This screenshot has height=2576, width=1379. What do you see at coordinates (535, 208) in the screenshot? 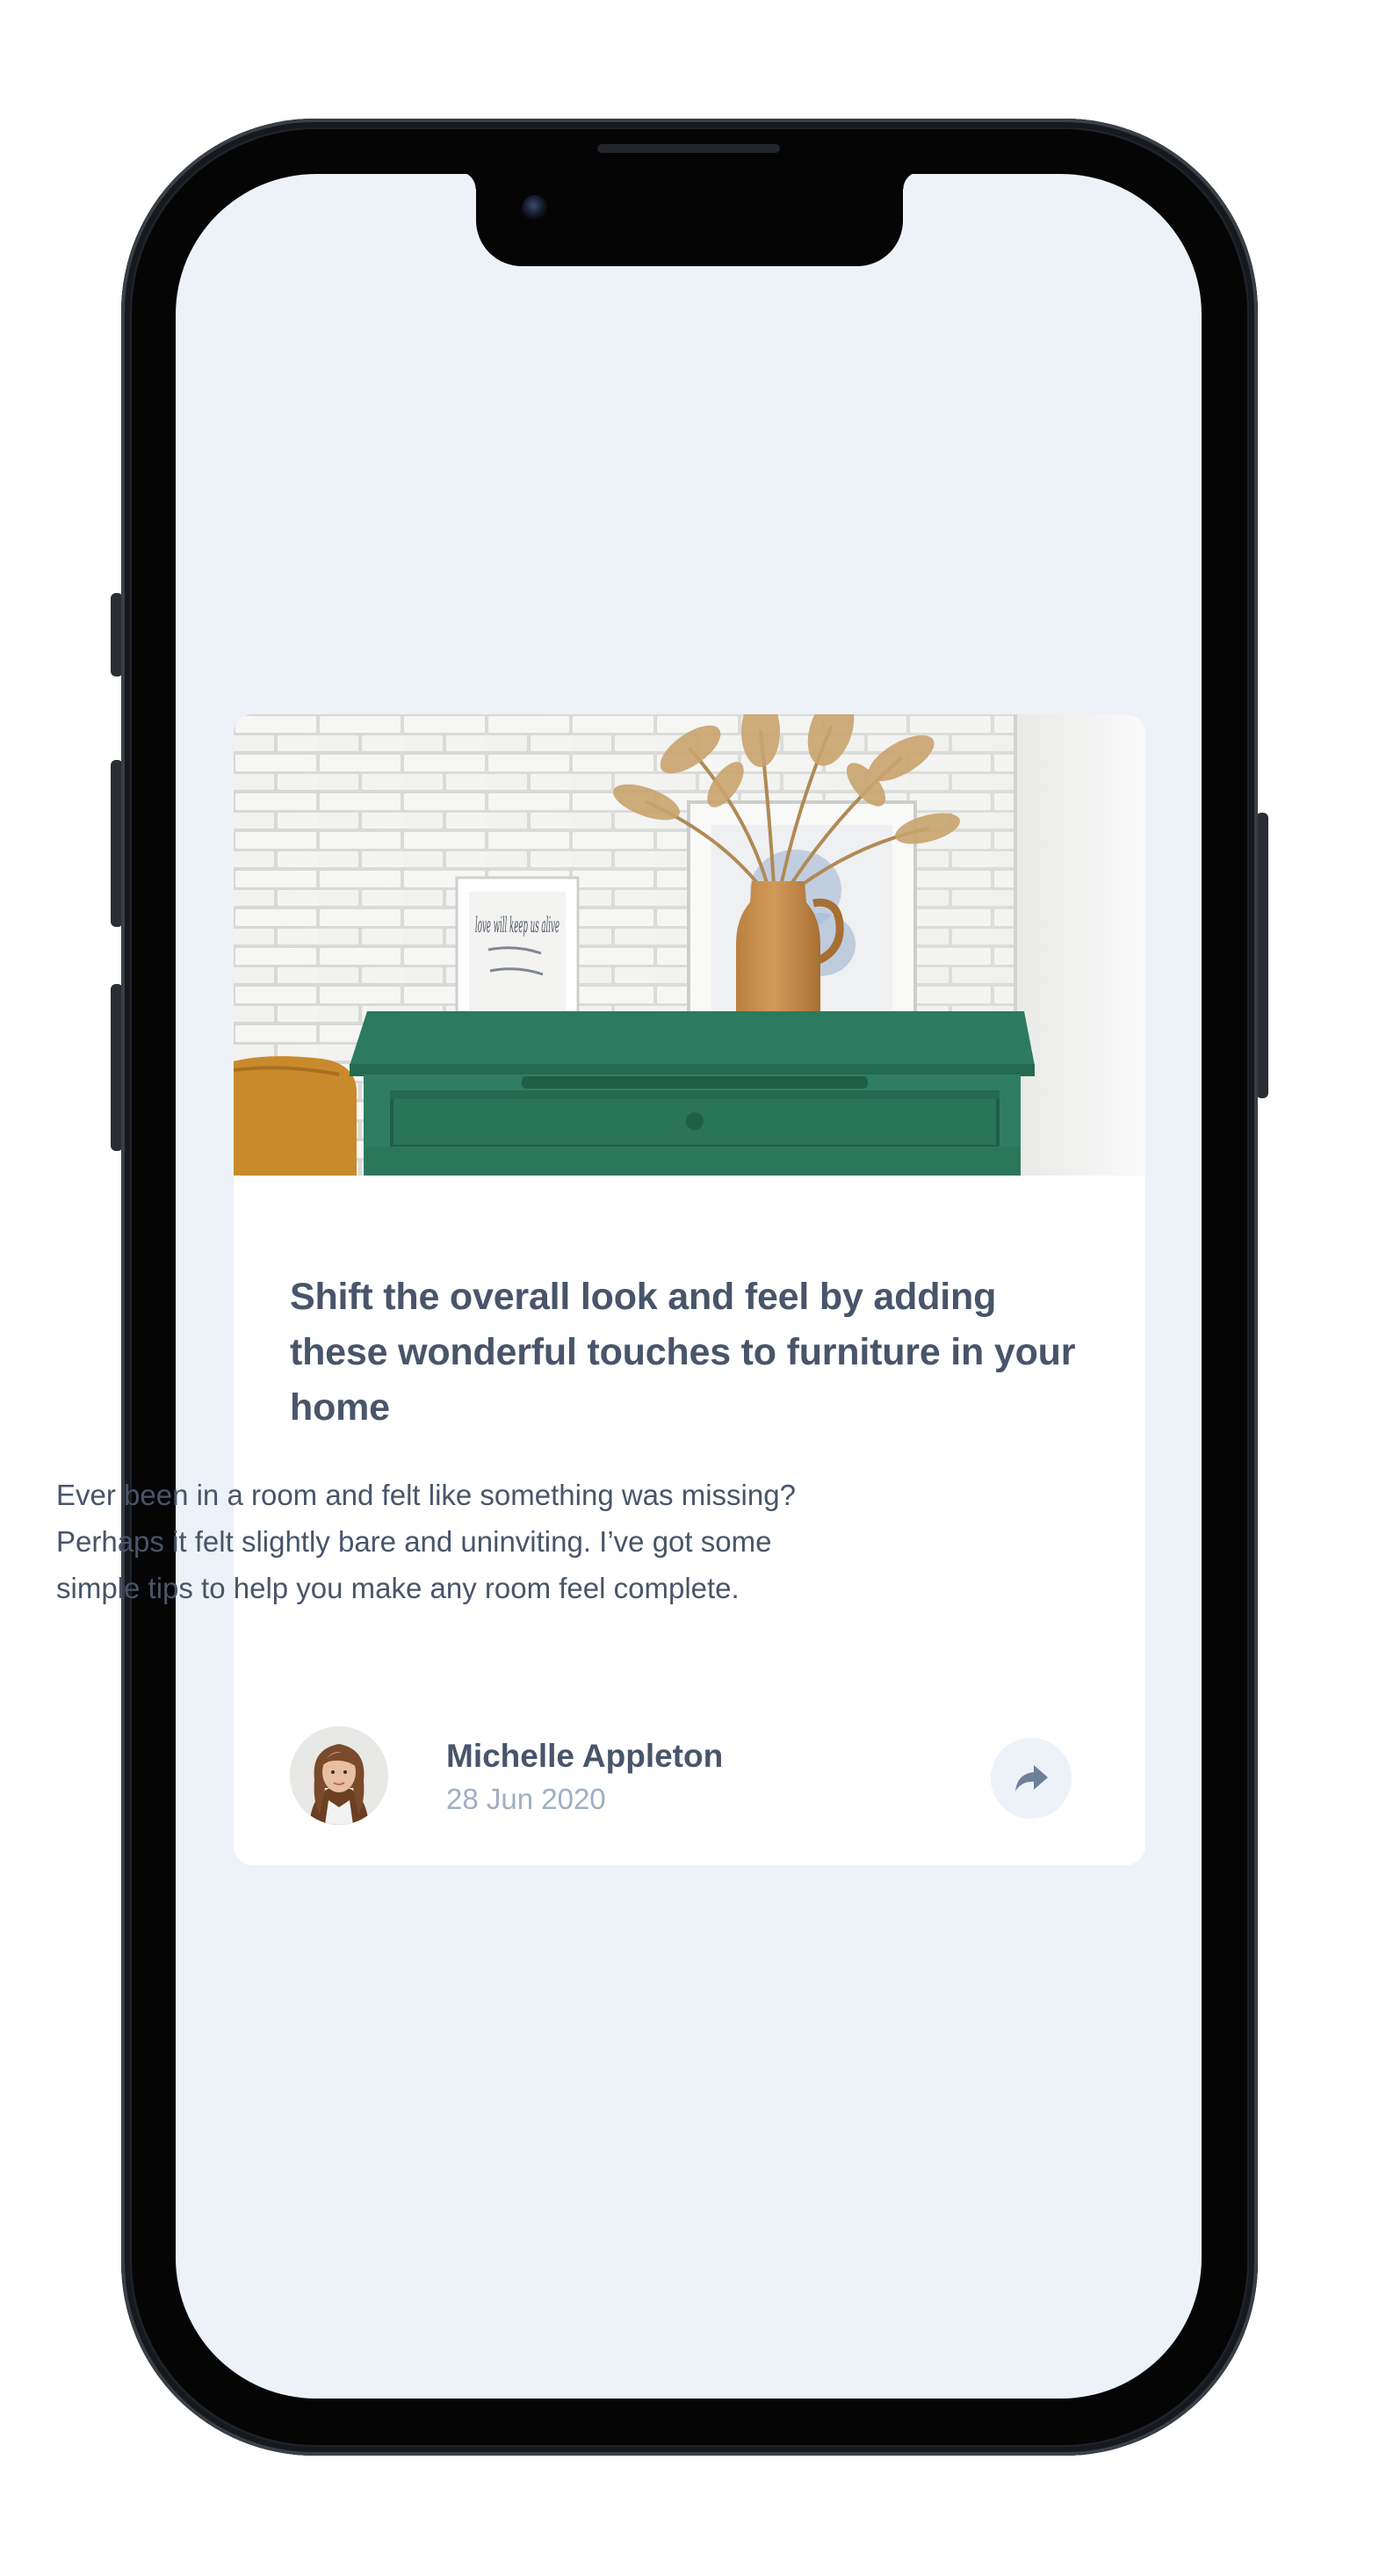
I see `front-camera` at bounding box center [535, 208].